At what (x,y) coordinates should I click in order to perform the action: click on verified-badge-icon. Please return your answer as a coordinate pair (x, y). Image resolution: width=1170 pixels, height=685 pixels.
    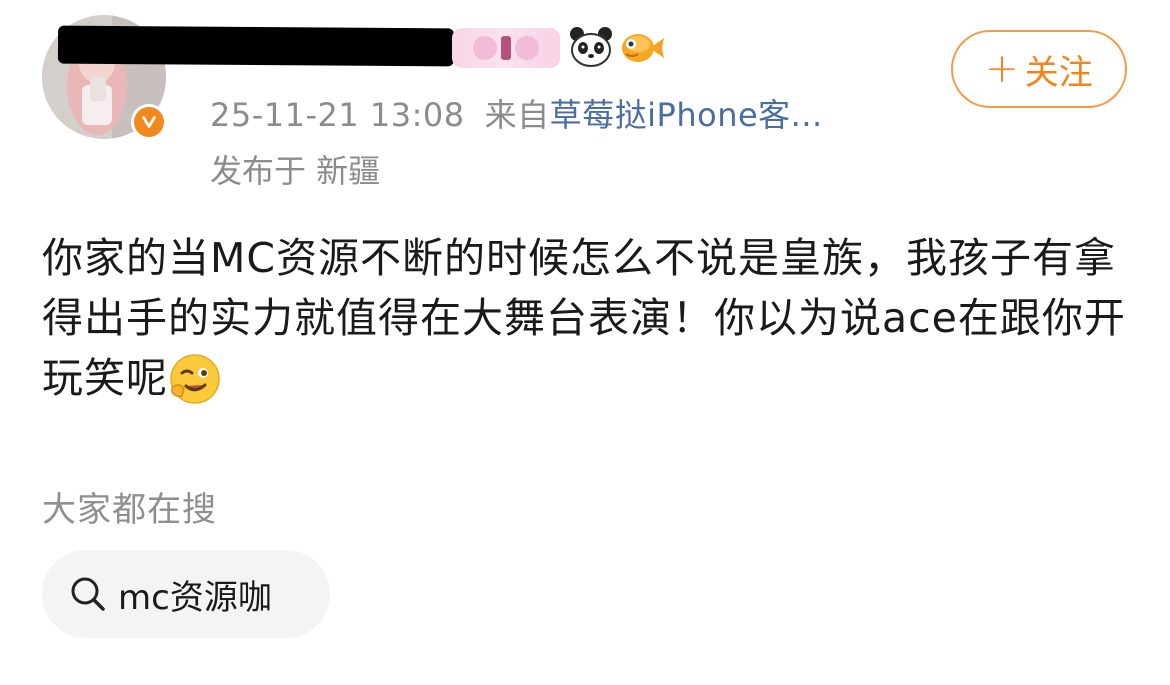
    Looking at the image, I should click on (149, 122).